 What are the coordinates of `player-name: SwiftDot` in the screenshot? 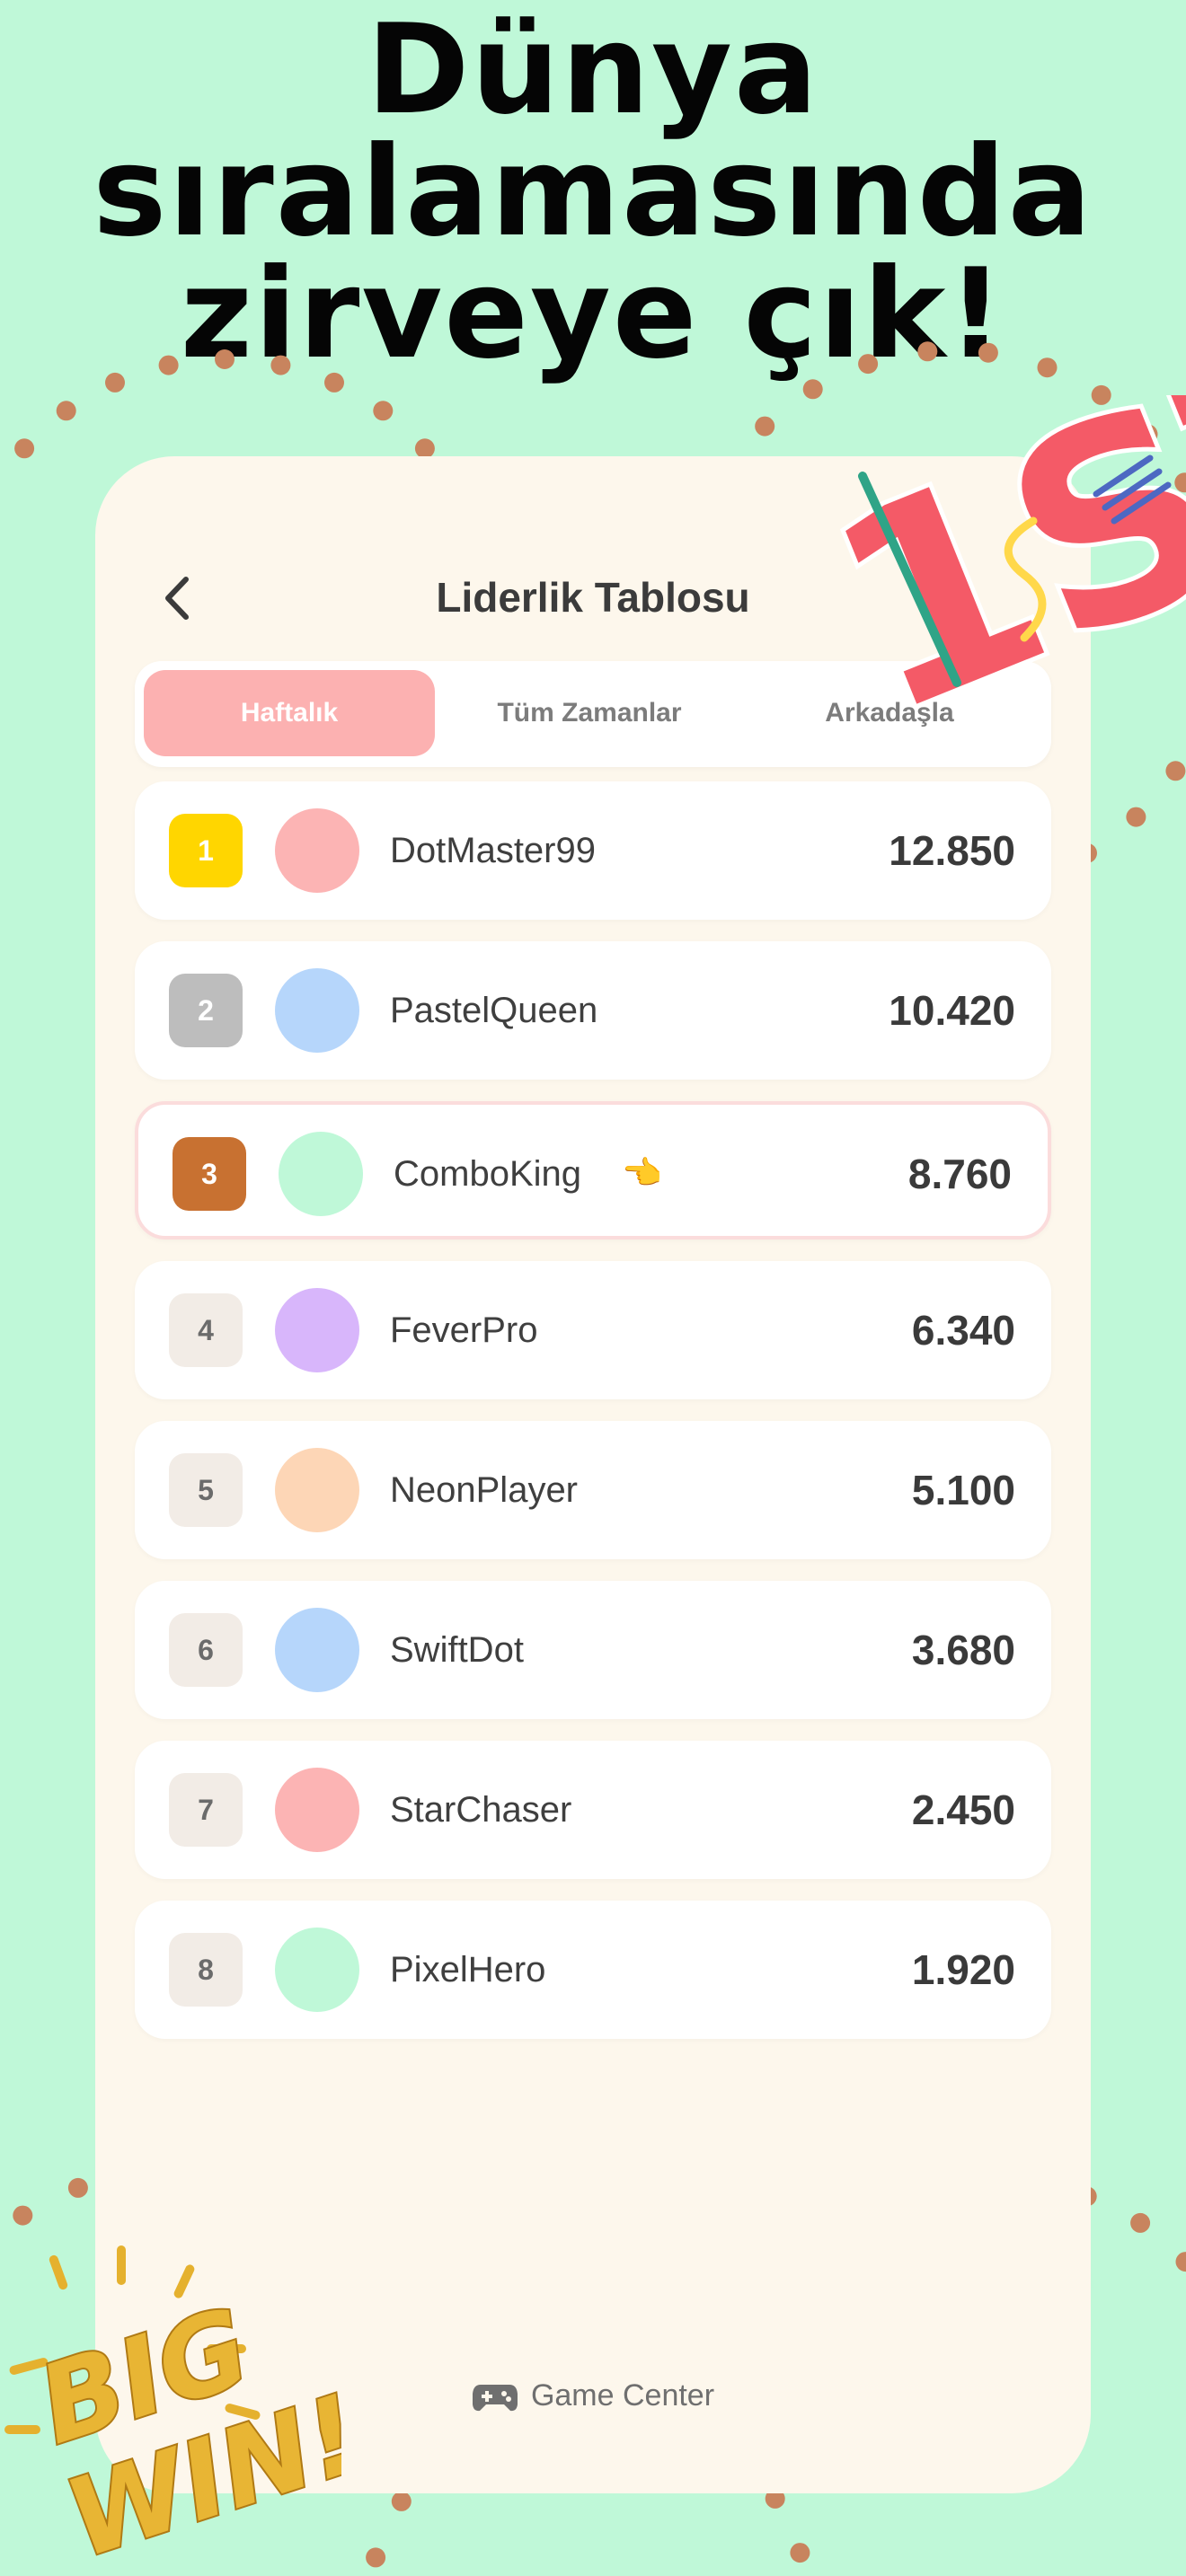 It's located at (457, 1650).